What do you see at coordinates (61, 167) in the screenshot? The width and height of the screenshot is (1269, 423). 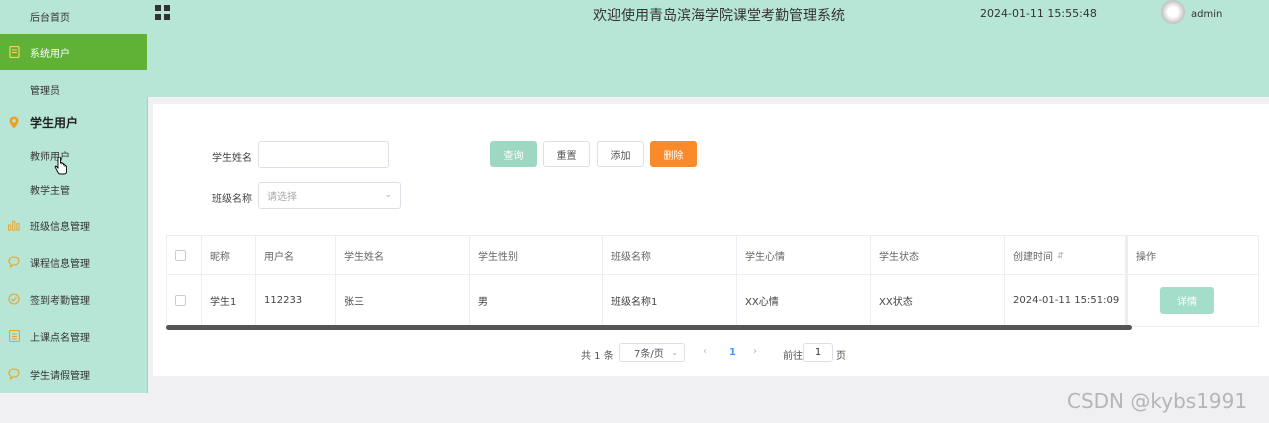 I see `mouse-cursor-icon` at bounding box center [61, 167].